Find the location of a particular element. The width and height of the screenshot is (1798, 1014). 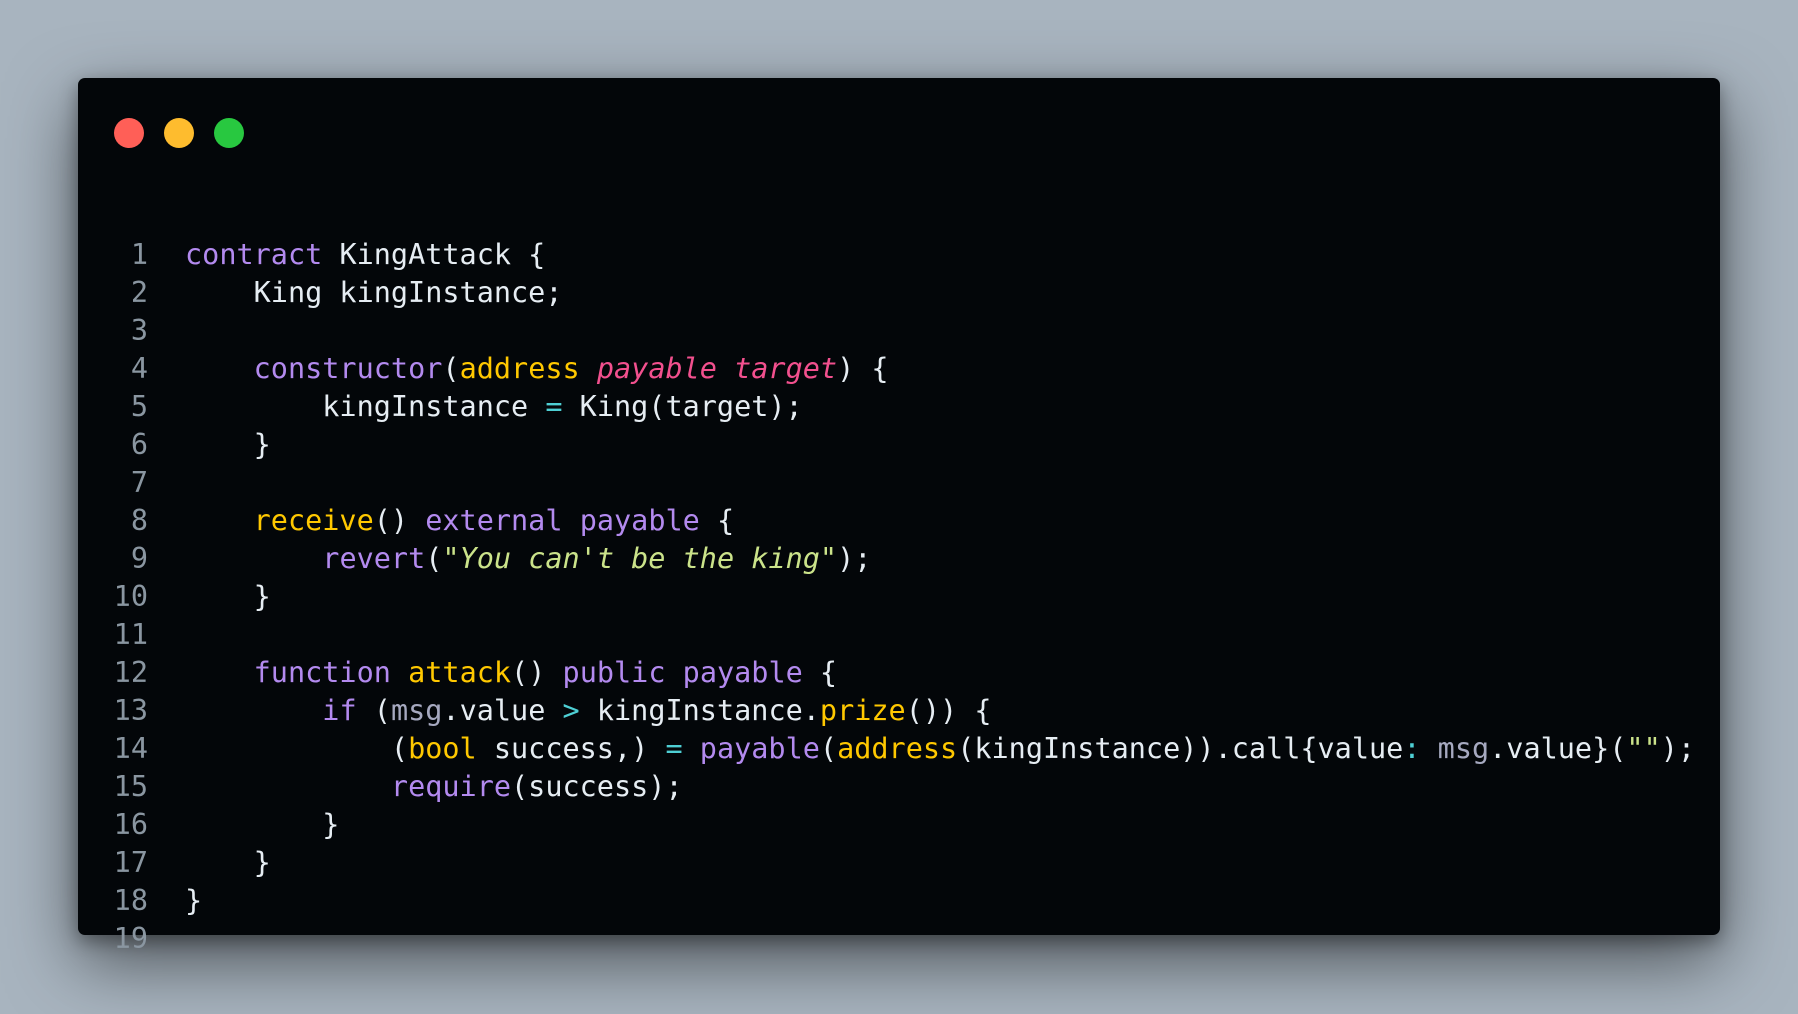

code-token: revert is located at coordinates (374, 558).